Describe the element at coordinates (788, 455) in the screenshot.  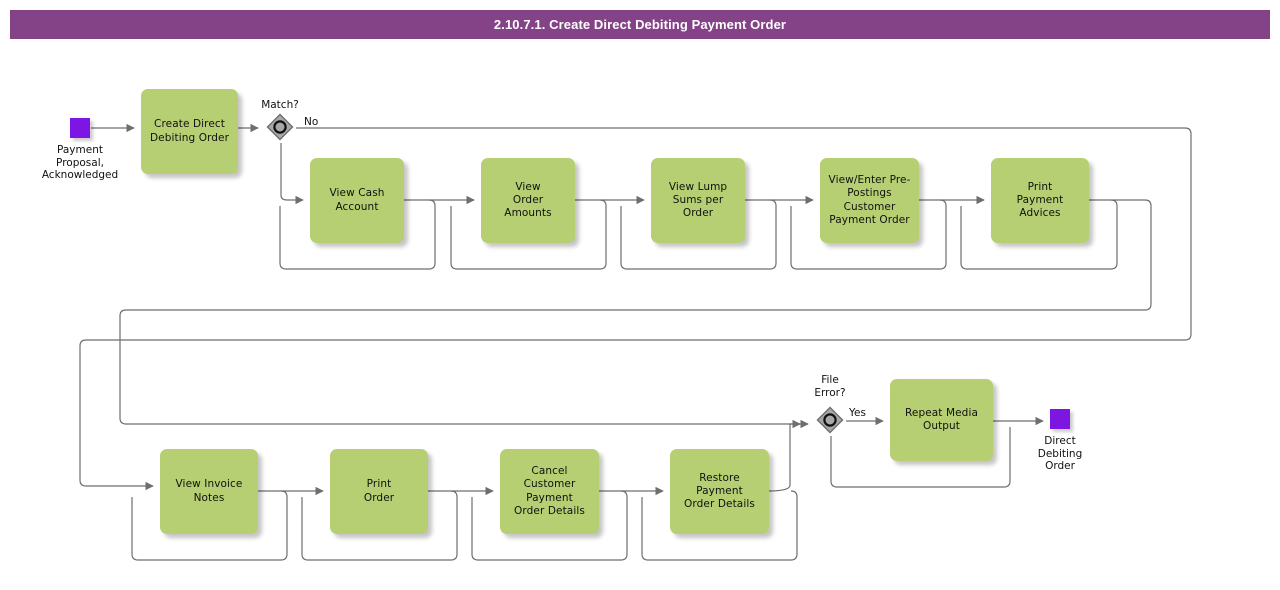
I see `flow-restore-to-file-error` at that location.